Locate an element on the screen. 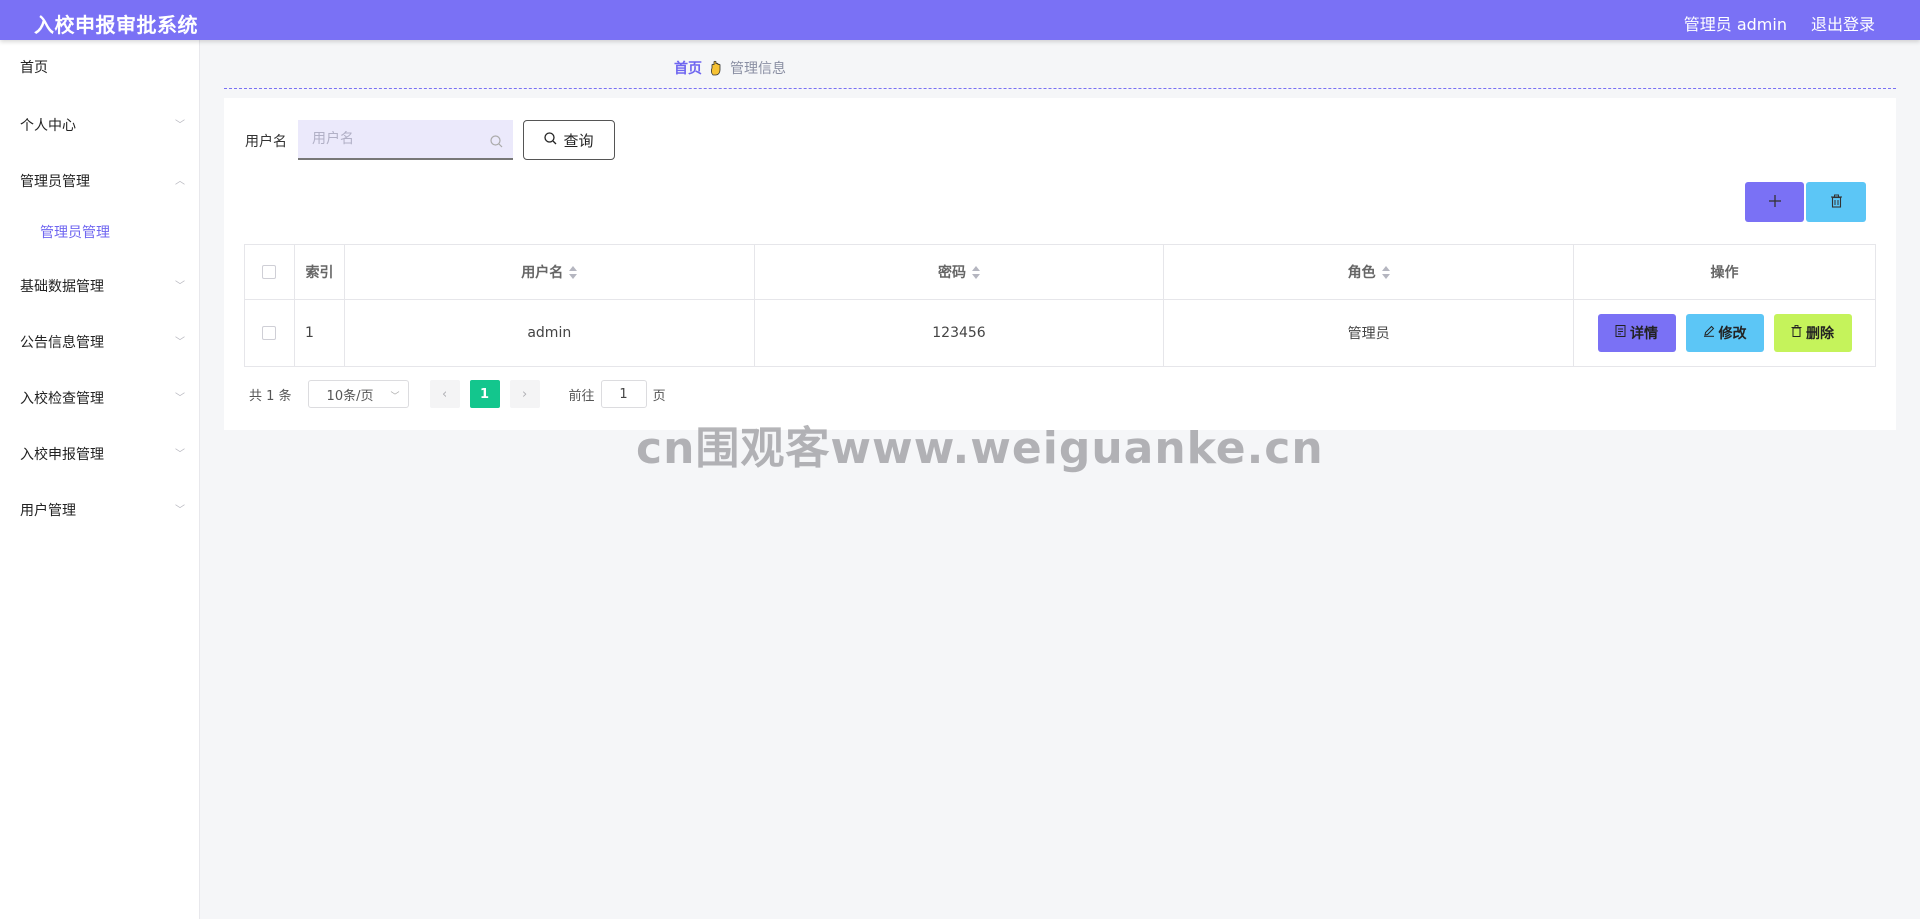 Image resolution: width=1920 pixels, height=919 pixels. chevron-up-icon: ︿ is located at coordinates (180, 181).